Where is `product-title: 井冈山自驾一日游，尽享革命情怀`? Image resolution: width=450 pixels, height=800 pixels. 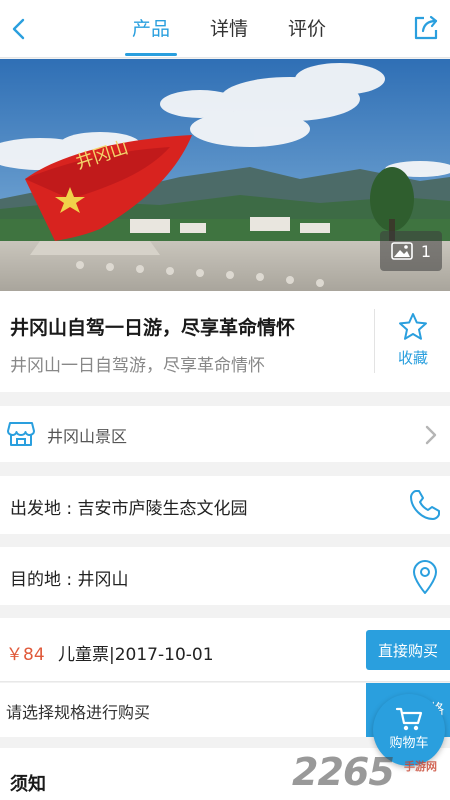 product-title: 井冈山自驾一日游，尽享革命情怀 is located at coordinates (153, 328).